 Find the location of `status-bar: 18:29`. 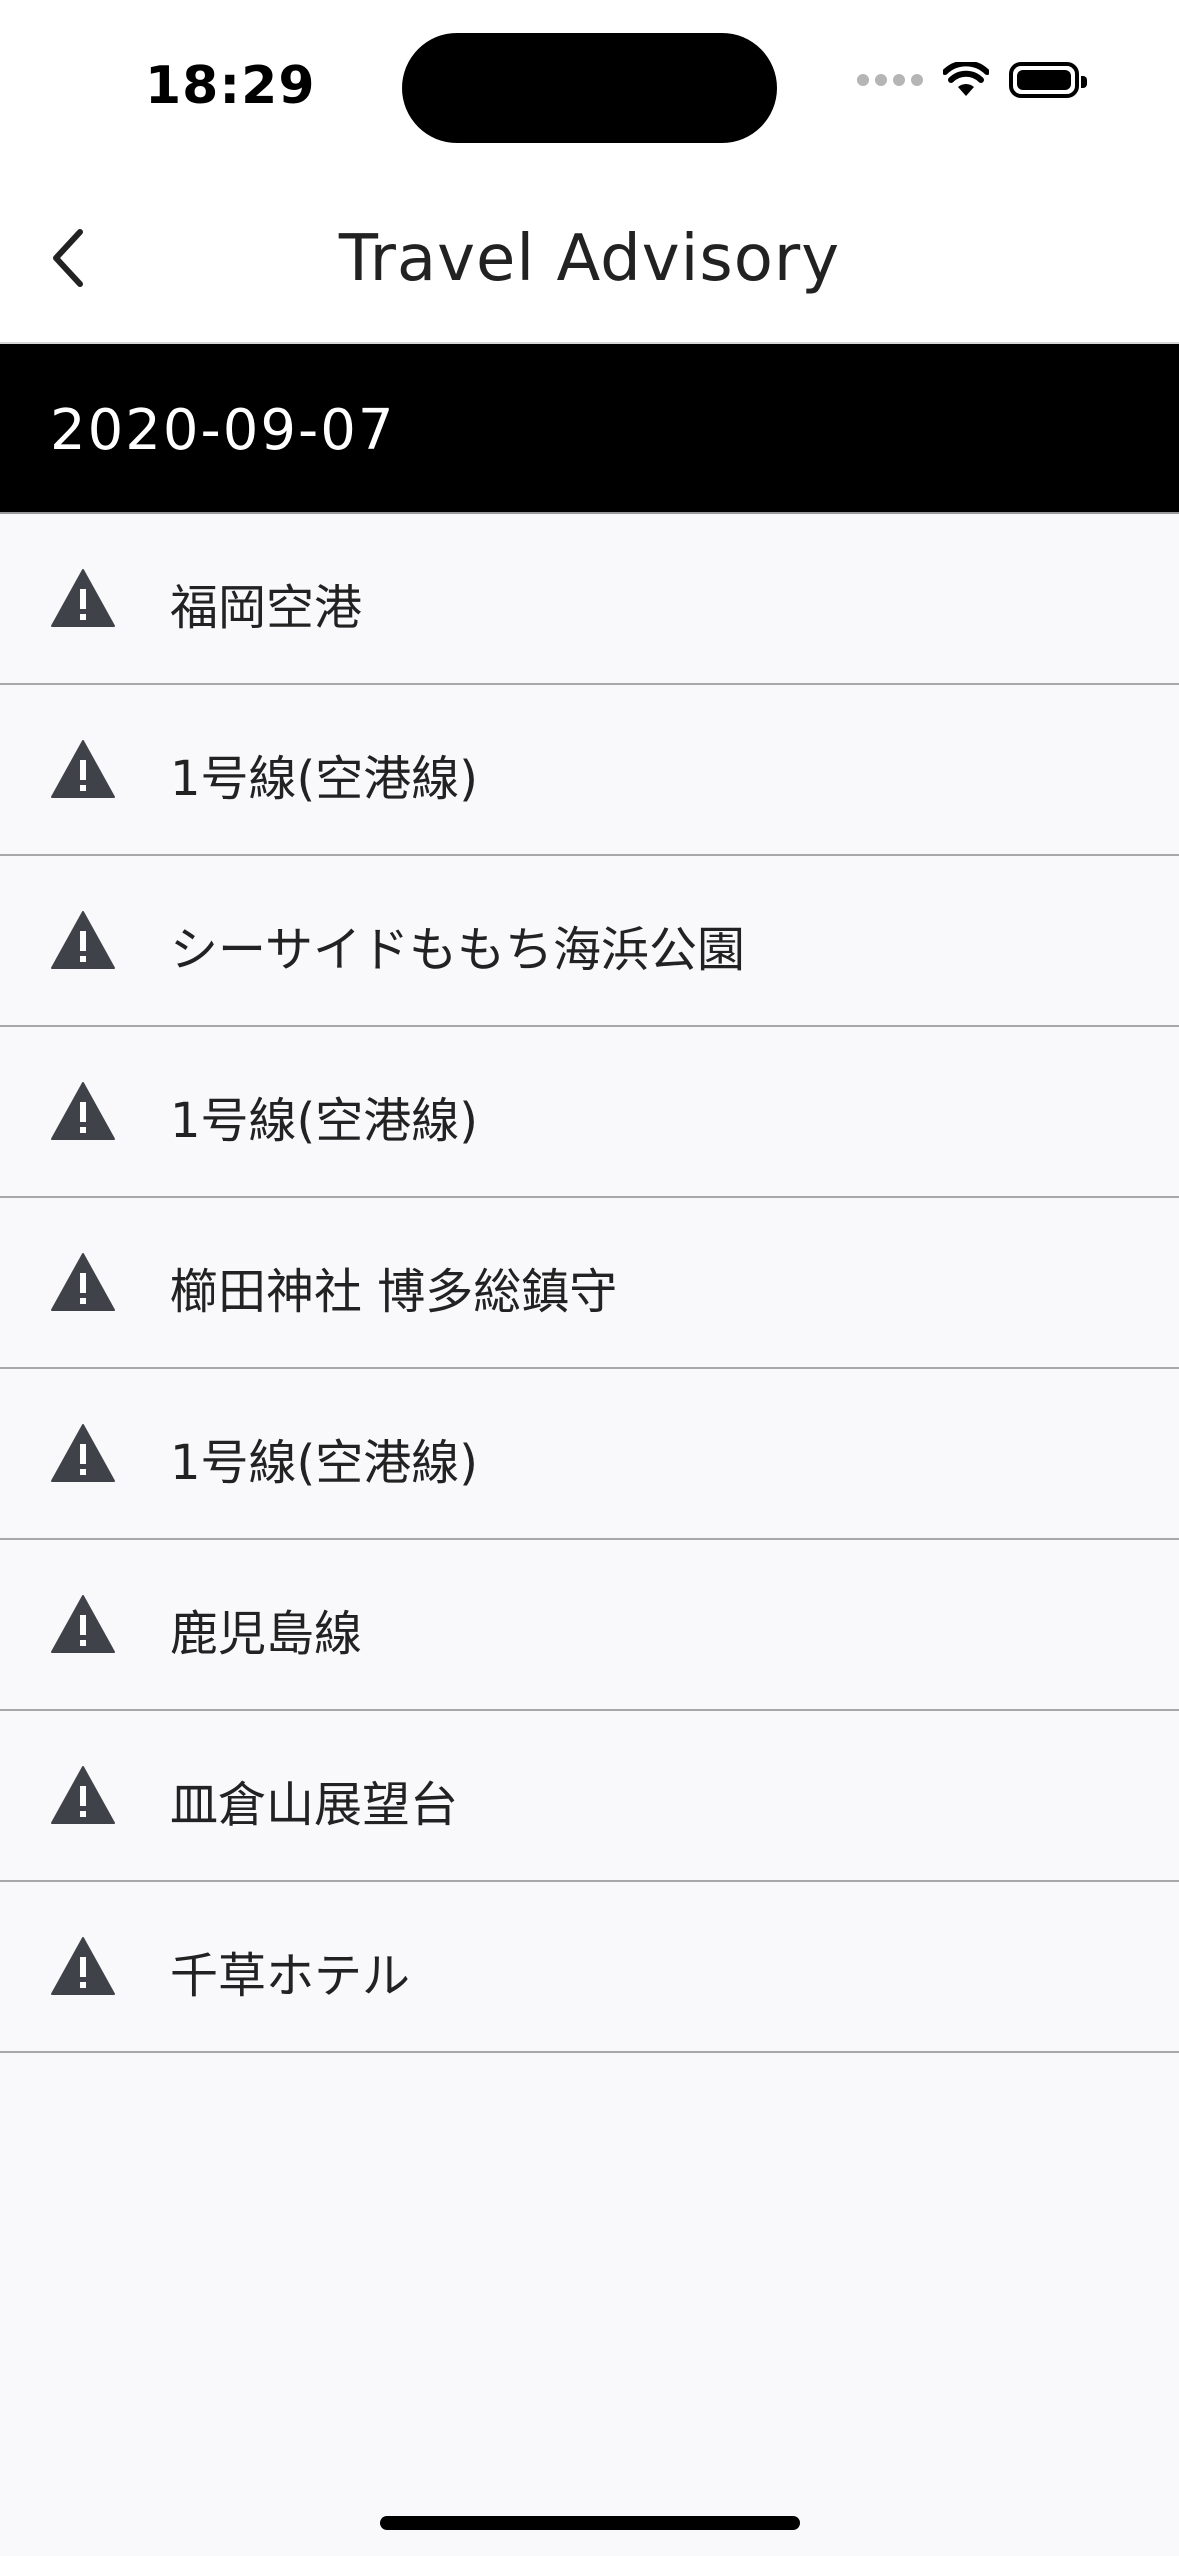

status-bar: 18:29 is located at coordinates (589, 90).